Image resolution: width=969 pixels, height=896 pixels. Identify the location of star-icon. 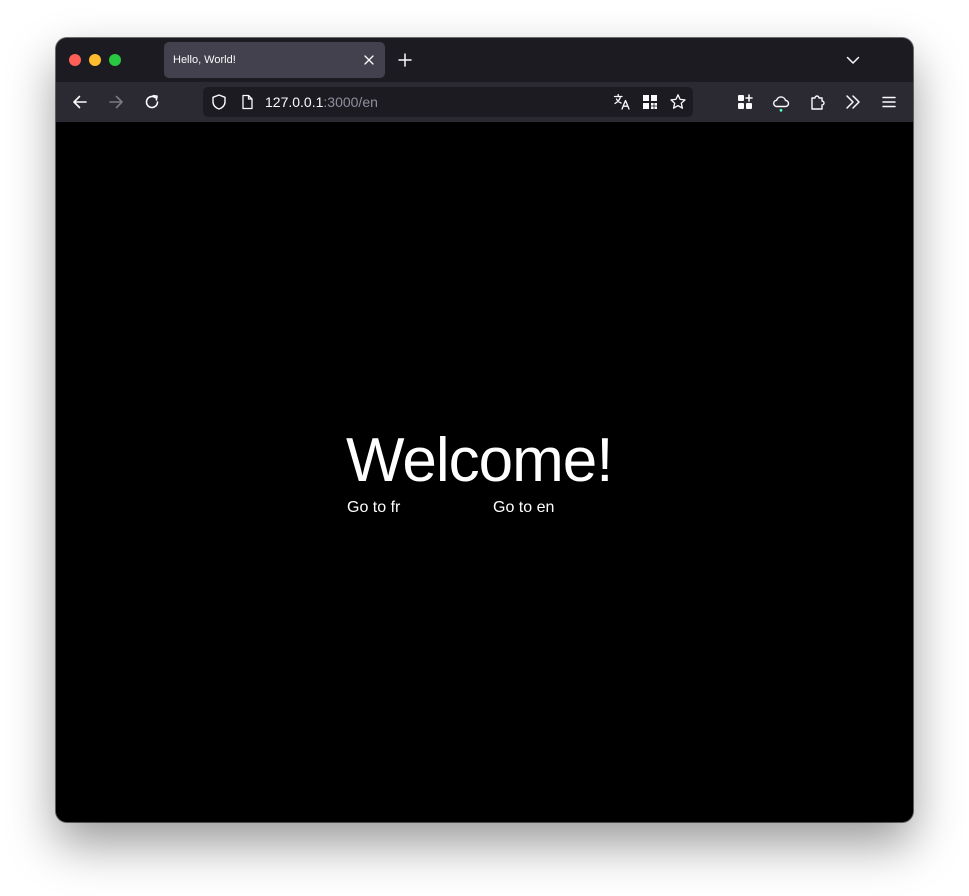
(678, 102).